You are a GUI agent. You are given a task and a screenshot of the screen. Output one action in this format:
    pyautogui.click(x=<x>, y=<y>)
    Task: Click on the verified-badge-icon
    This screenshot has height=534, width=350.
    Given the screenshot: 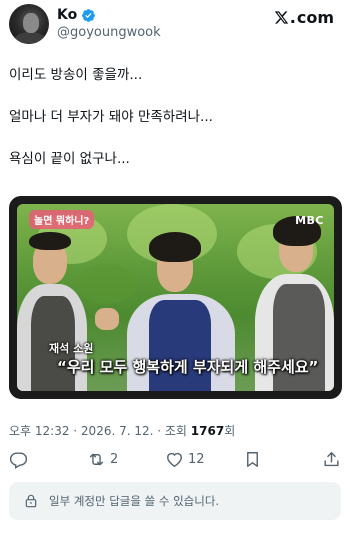 What is the action you would take?
    pyautogui.click(x=89, y=15)
    